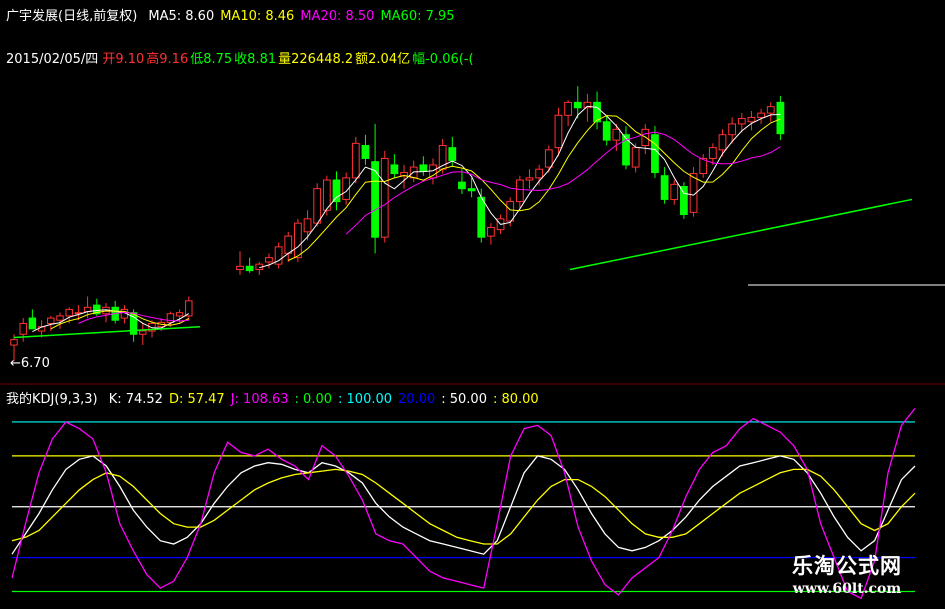 This screenshot has width=945, height=609. Describe the element at coordinates (211, 59) in the screenshot. I see `quote-field-3: 低8.75` at that location.